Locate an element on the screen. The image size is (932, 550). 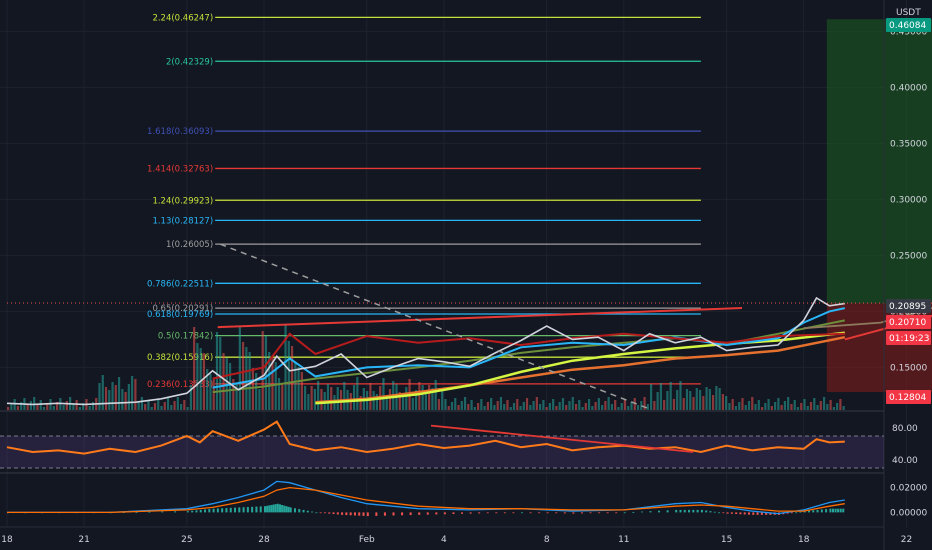
time-tick-label: 22 is located at coordinates (906, 540).